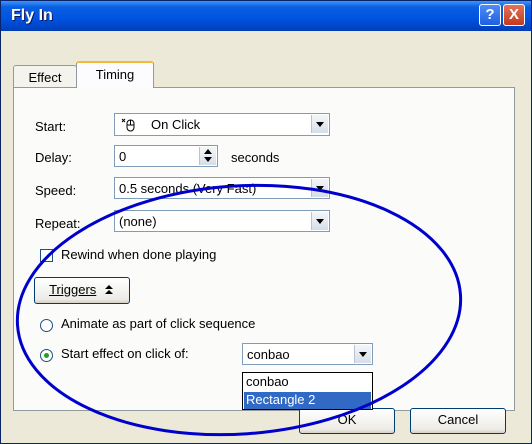  What do you see at coordinates (158, 323) in the screenshot?
I see `animate-sequence-label: Animate as part of click sequence` at bounding box center [158, 323].